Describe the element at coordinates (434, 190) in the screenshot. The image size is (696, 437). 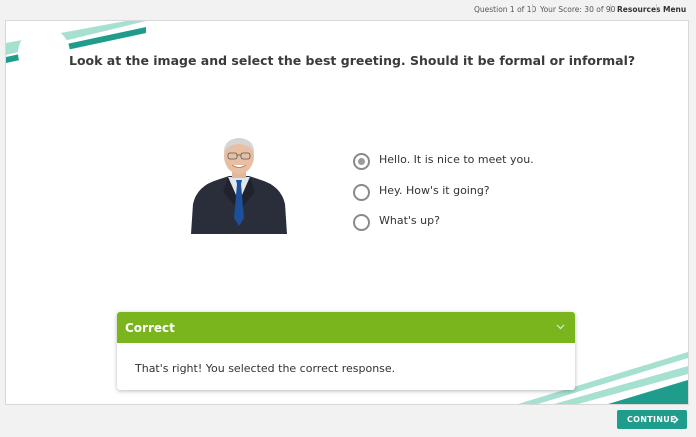
I see `option-label: Hey. How's it going?` at that location.